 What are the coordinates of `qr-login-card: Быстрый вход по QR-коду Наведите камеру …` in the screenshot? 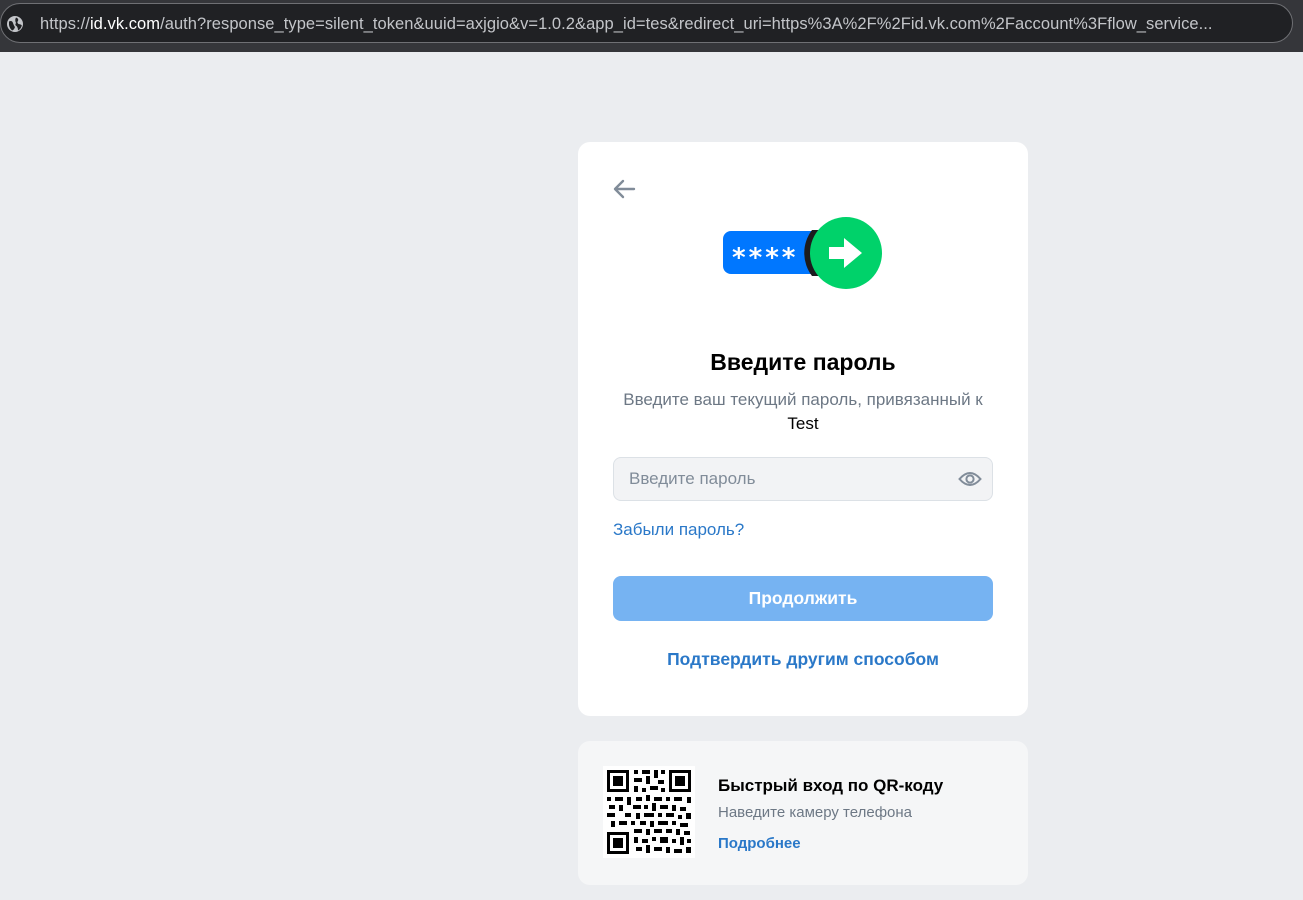 It's located at (803, 813).